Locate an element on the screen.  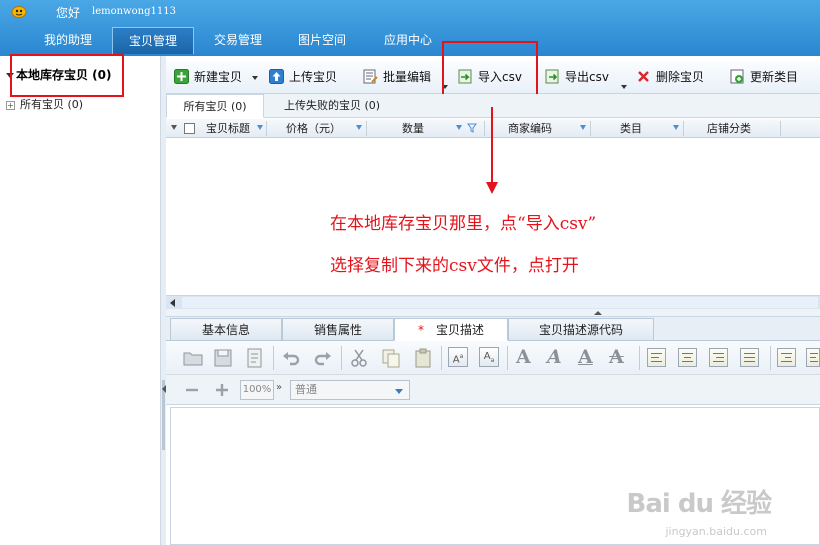
subscript-icon: Aa is located at coordinates (489, 357).